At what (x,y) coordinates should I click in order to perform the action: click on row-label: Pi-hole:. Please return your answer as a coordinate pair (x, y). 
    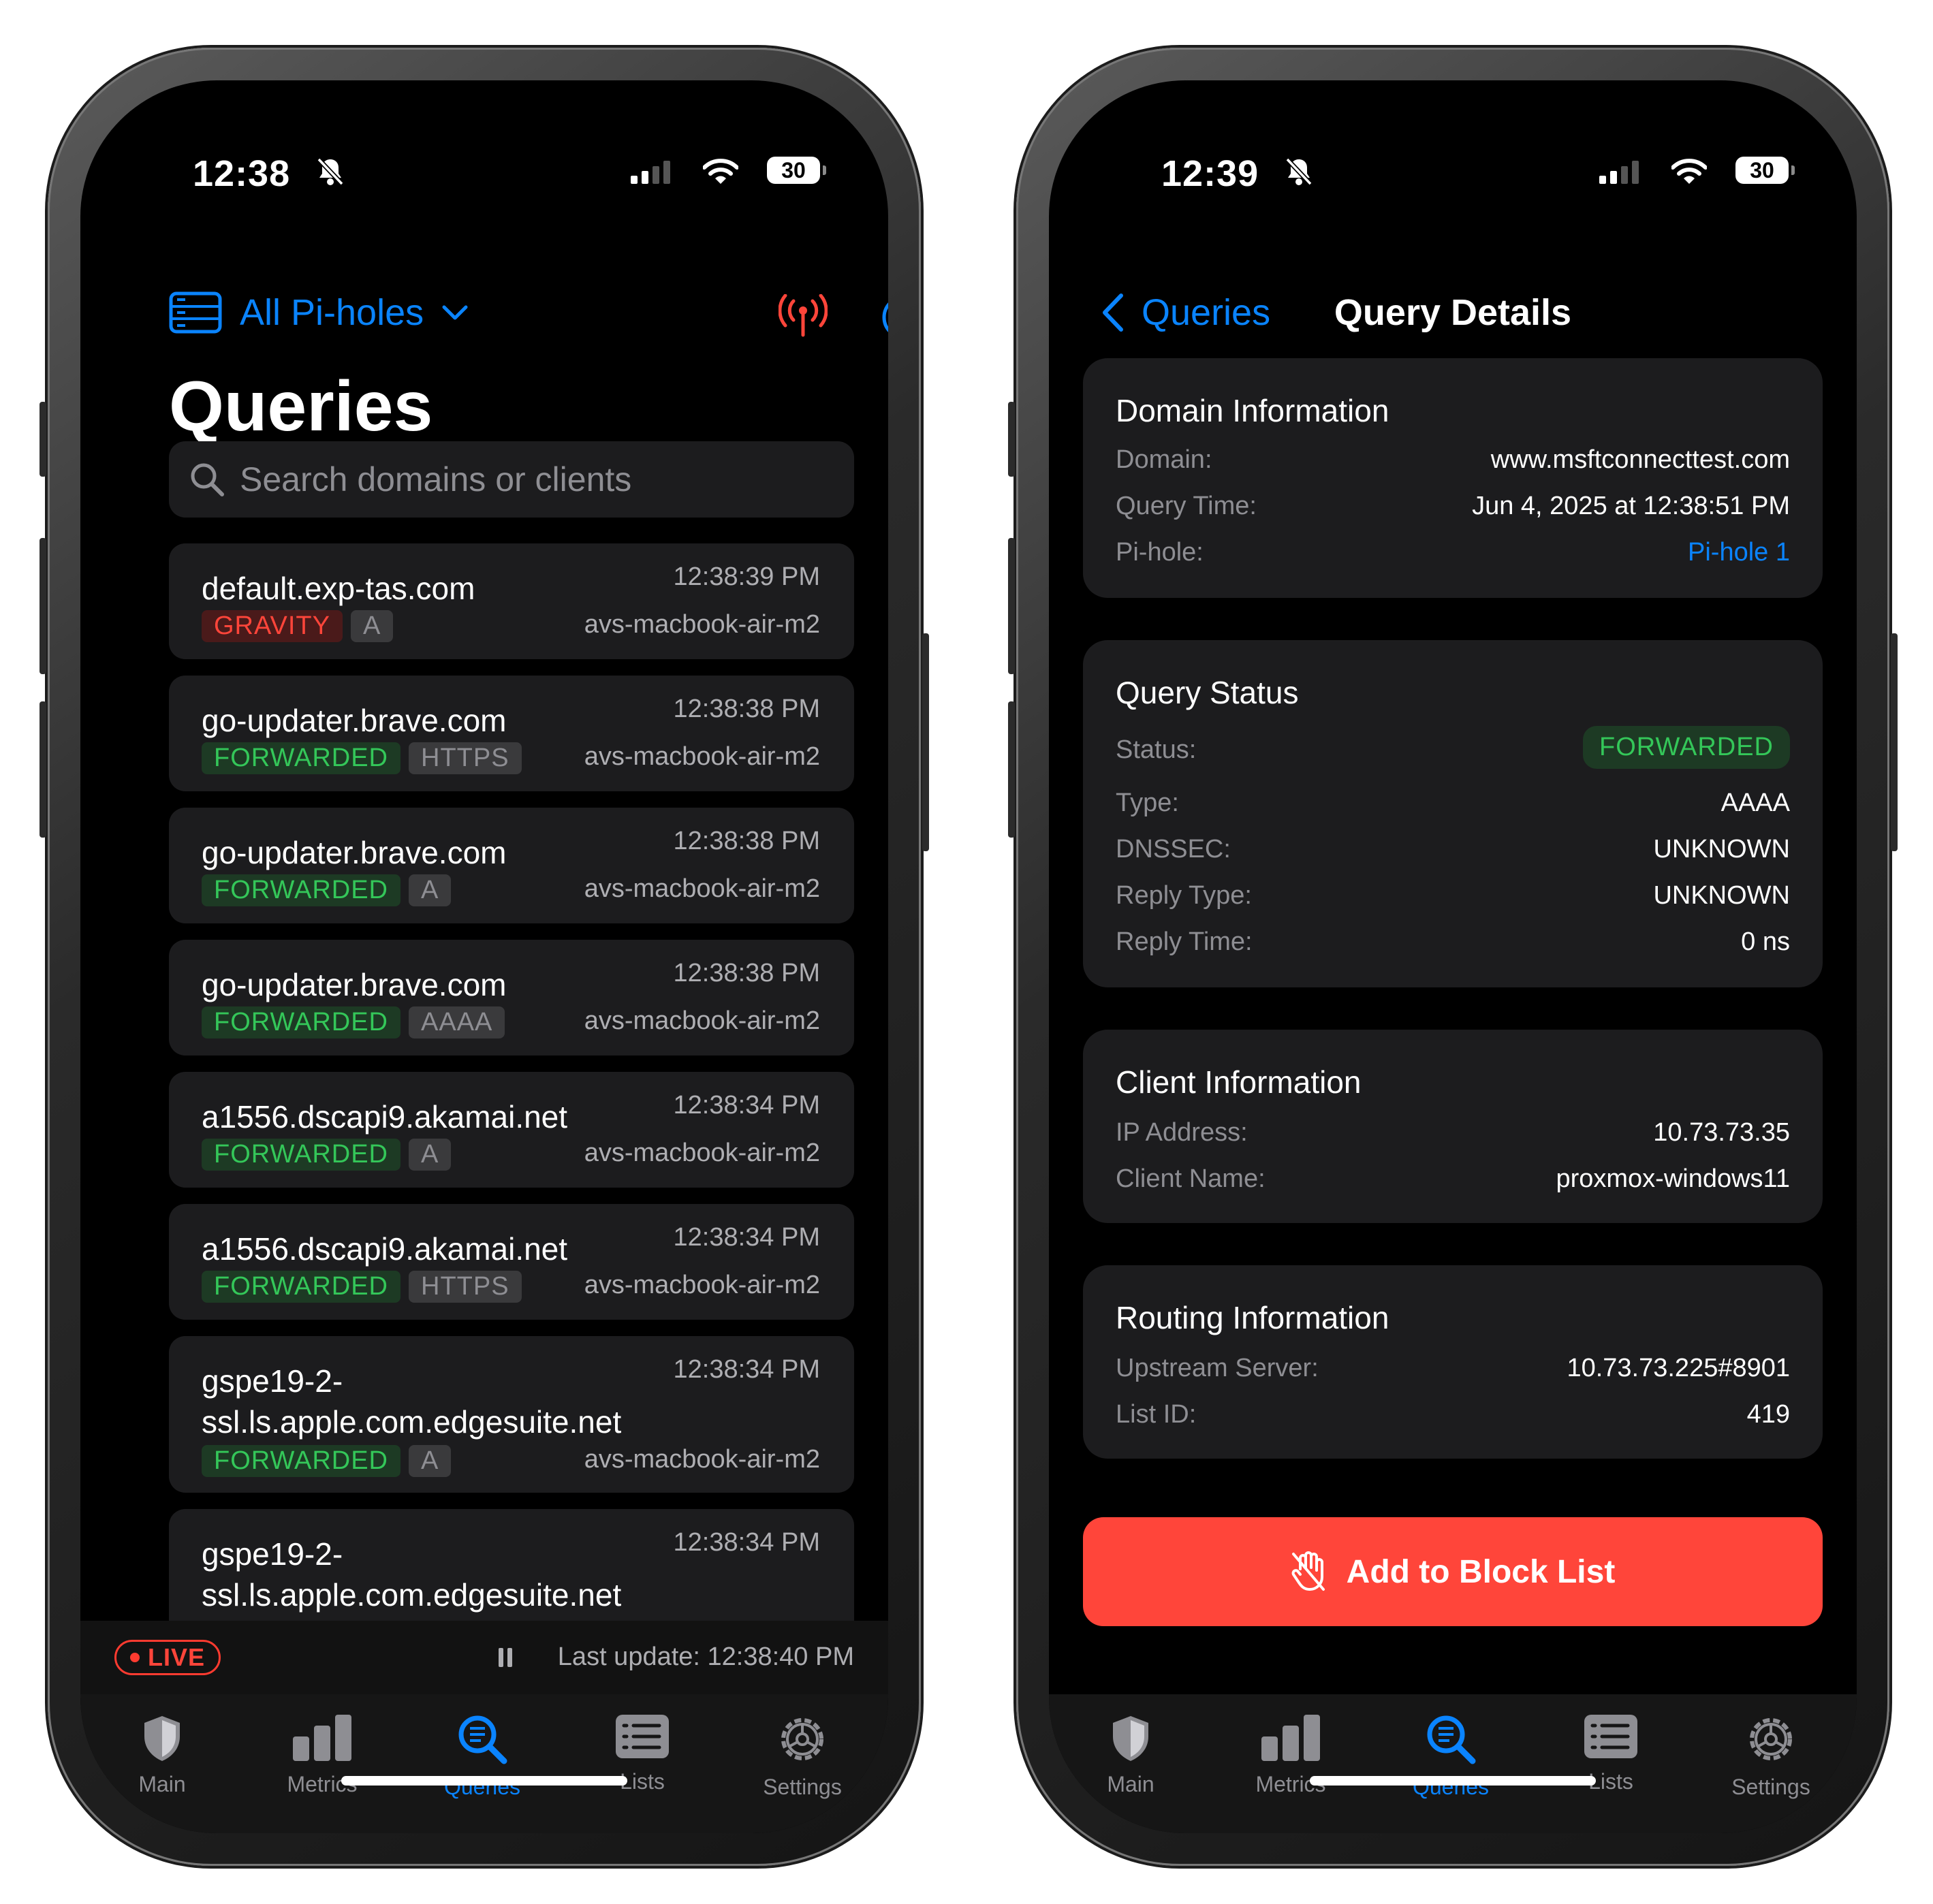
    Looking at the image, I should click on (1160, 552).